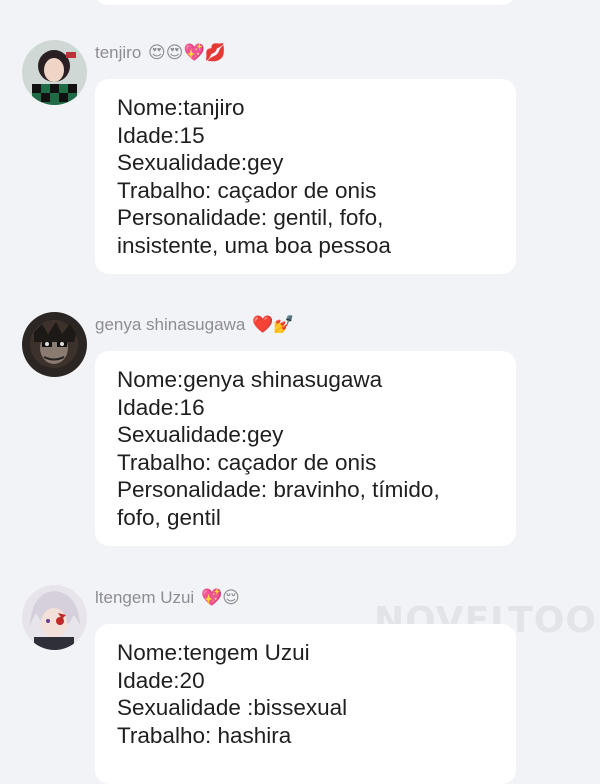 Image resolution: width=600 pixels, height=784 pixels. Describe the element at coordinates (161, 135) in the screenshot. I see `message-line: Idade:15` at that location.